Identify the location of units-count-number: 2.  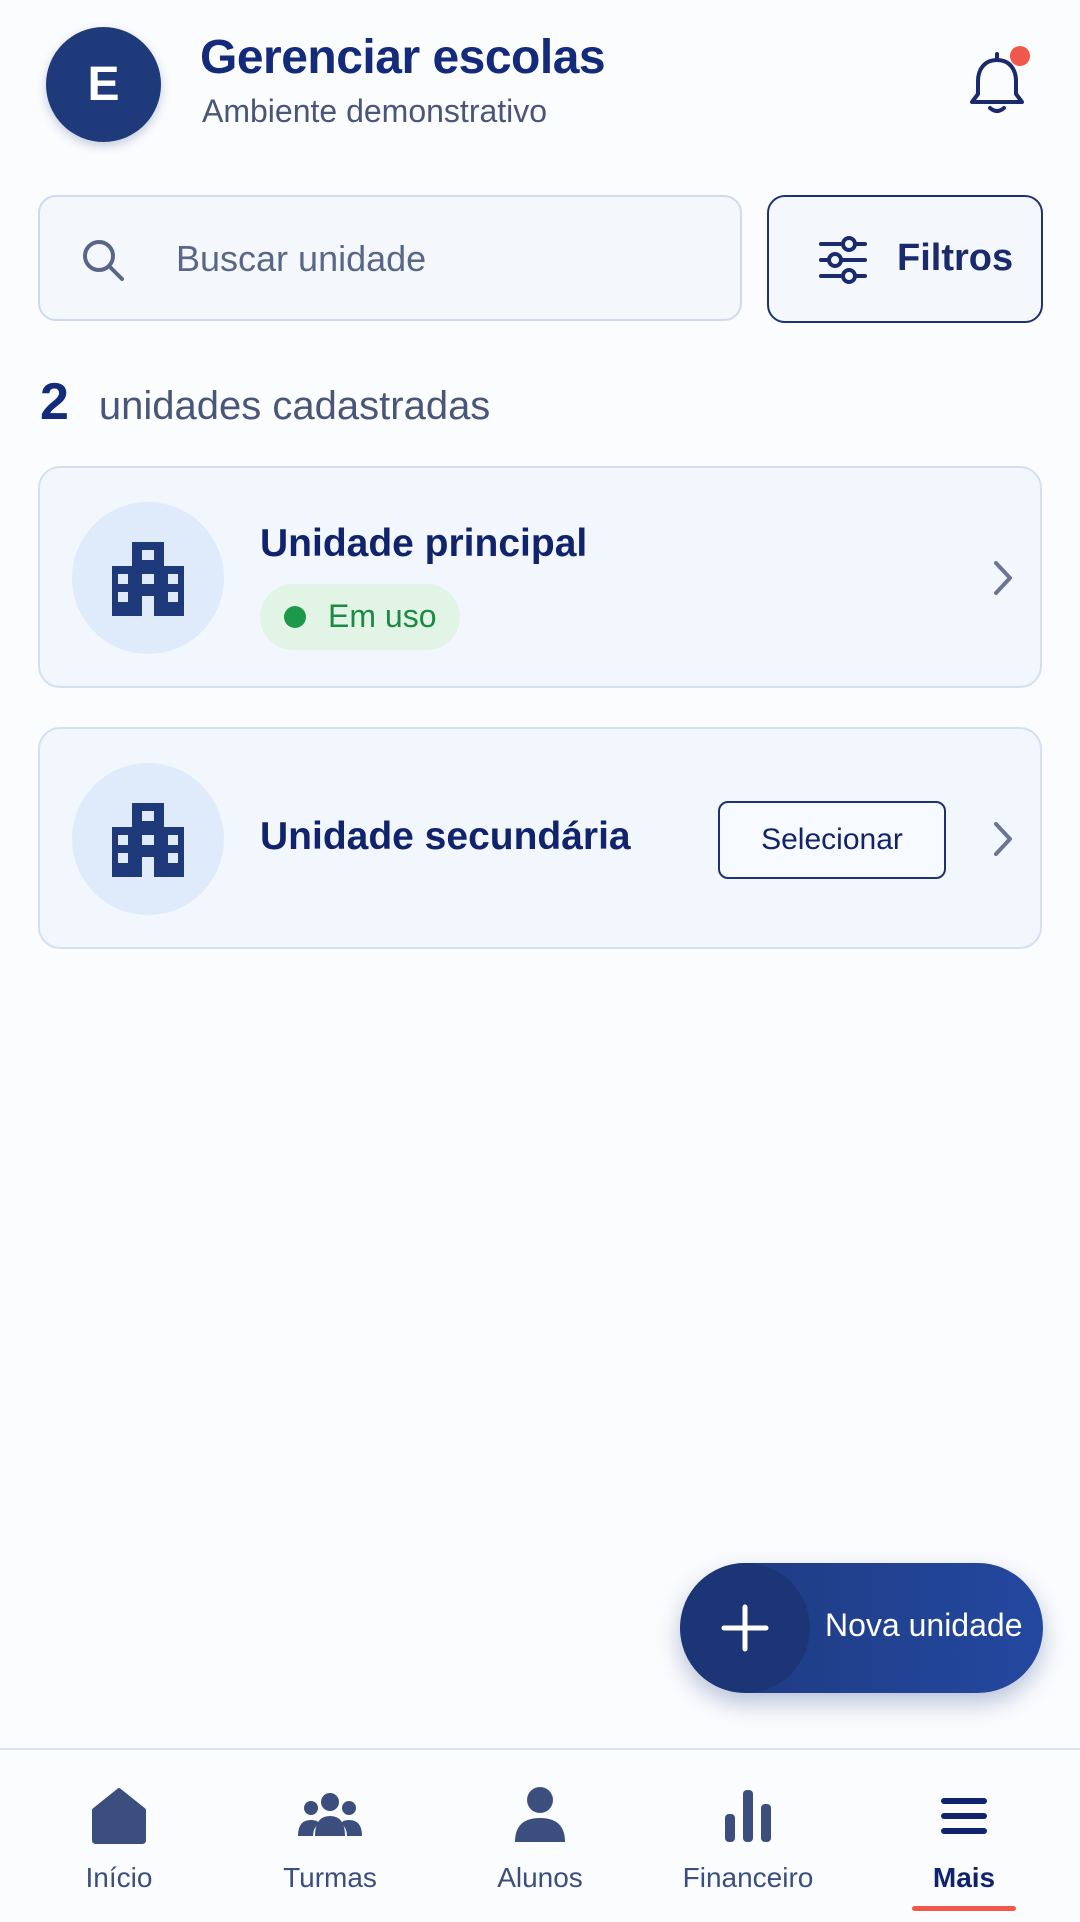
(54, 402).